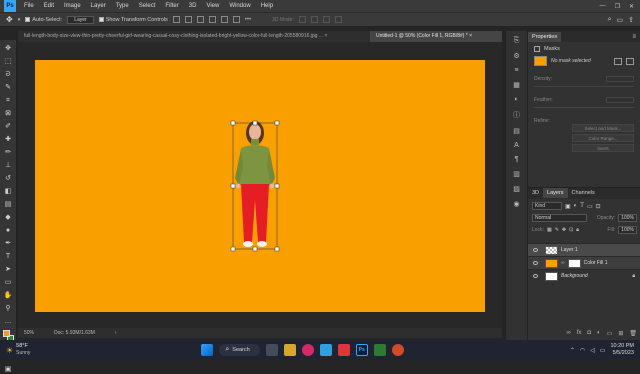  Describe the element at coordinates (568, 206) in the screenshot. I see `filter-pixel-icon: ▣` at that location.